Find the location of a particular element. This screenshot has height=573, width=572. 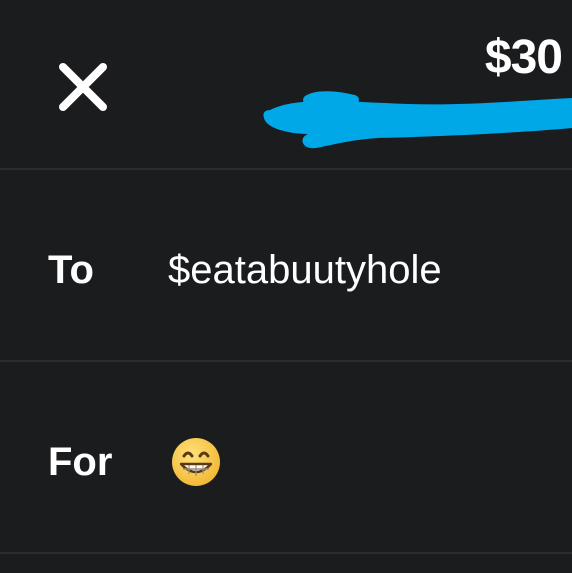

payment-amount: $30 is located at coordinates (523, 57).